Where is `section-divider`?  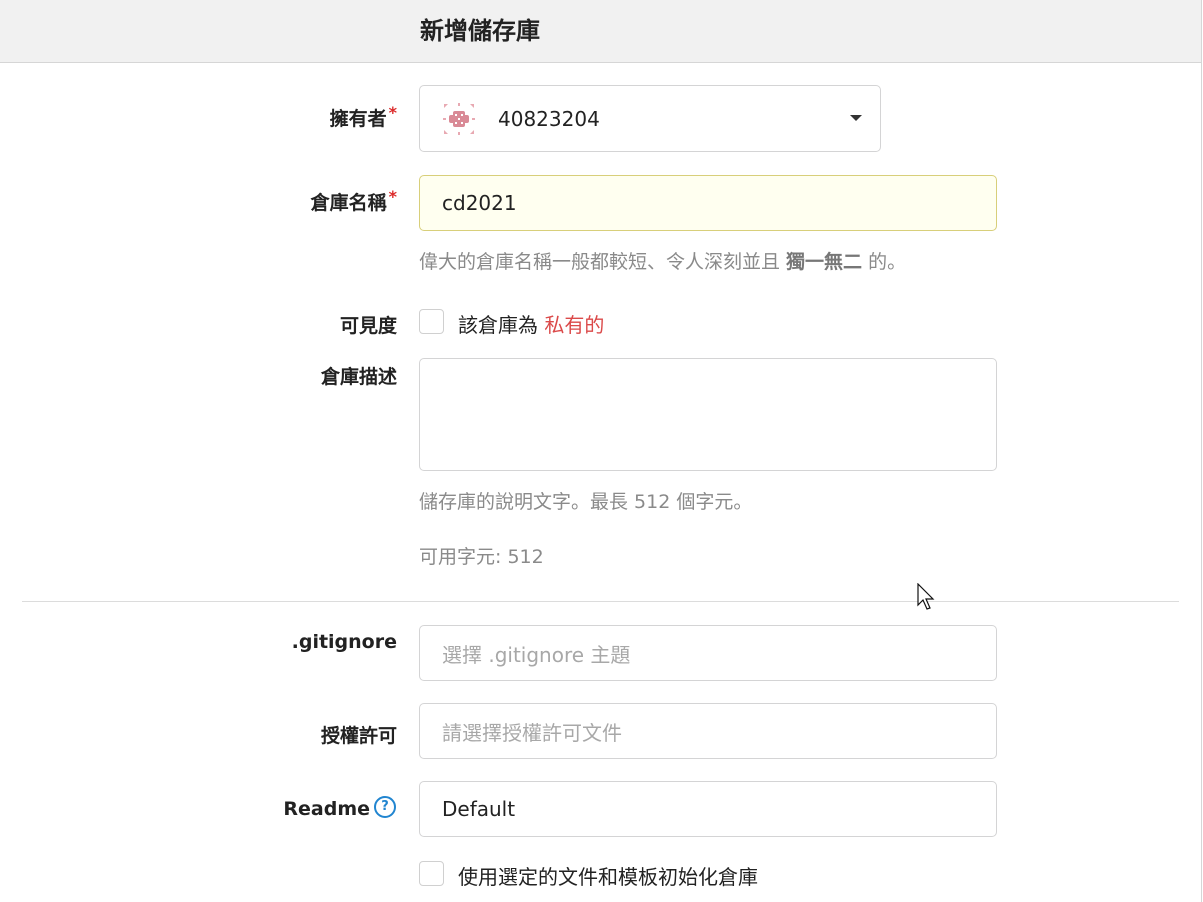 section-divider is located at coordinates (600, 601).